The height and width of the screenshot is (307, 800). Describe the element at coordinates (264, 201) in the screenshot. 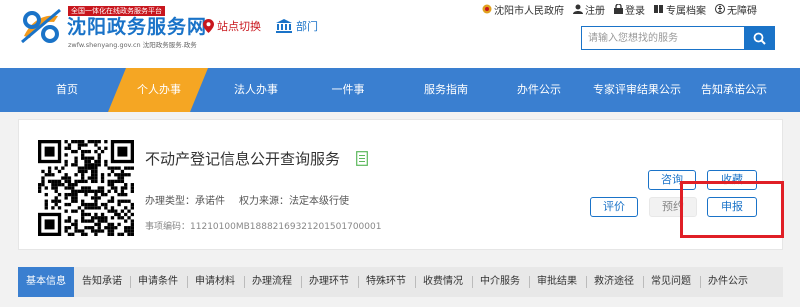

I see `source-label: 权力来源：` at that location.